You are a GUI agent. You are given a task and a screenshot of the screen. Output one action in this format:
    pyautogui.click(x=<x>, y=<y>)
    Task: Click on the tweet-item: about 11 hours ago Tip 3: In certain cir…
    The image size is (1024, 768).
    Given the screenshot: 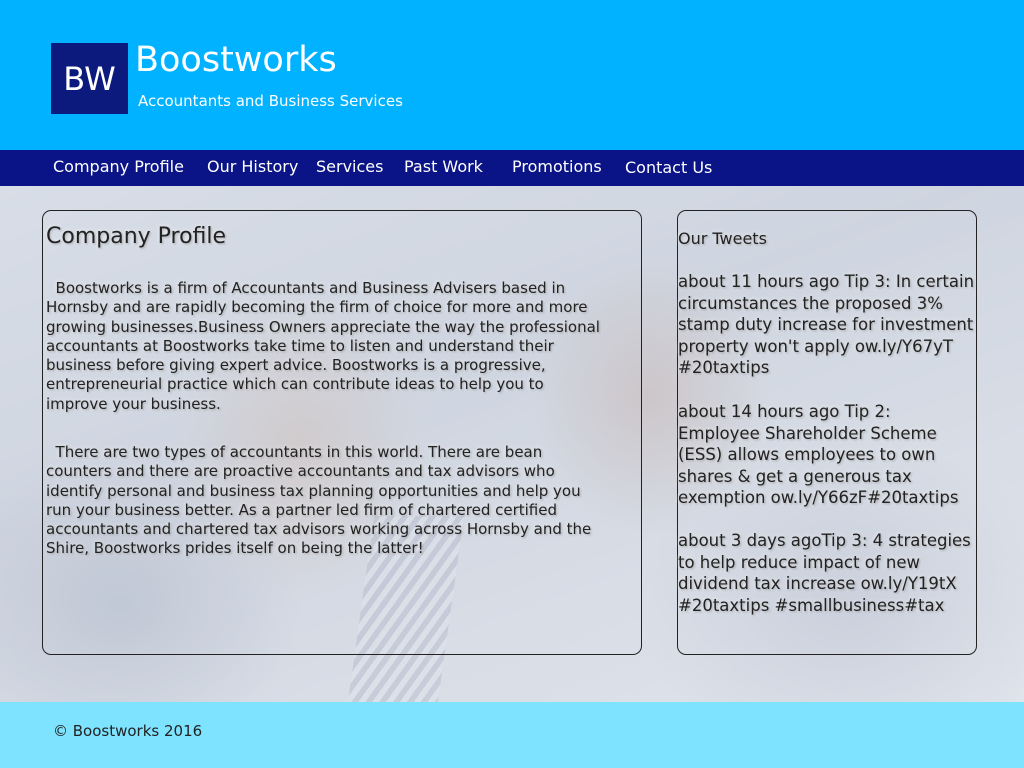 What is the action you would take?
    pyautogui.click(x=827, y=325)
    